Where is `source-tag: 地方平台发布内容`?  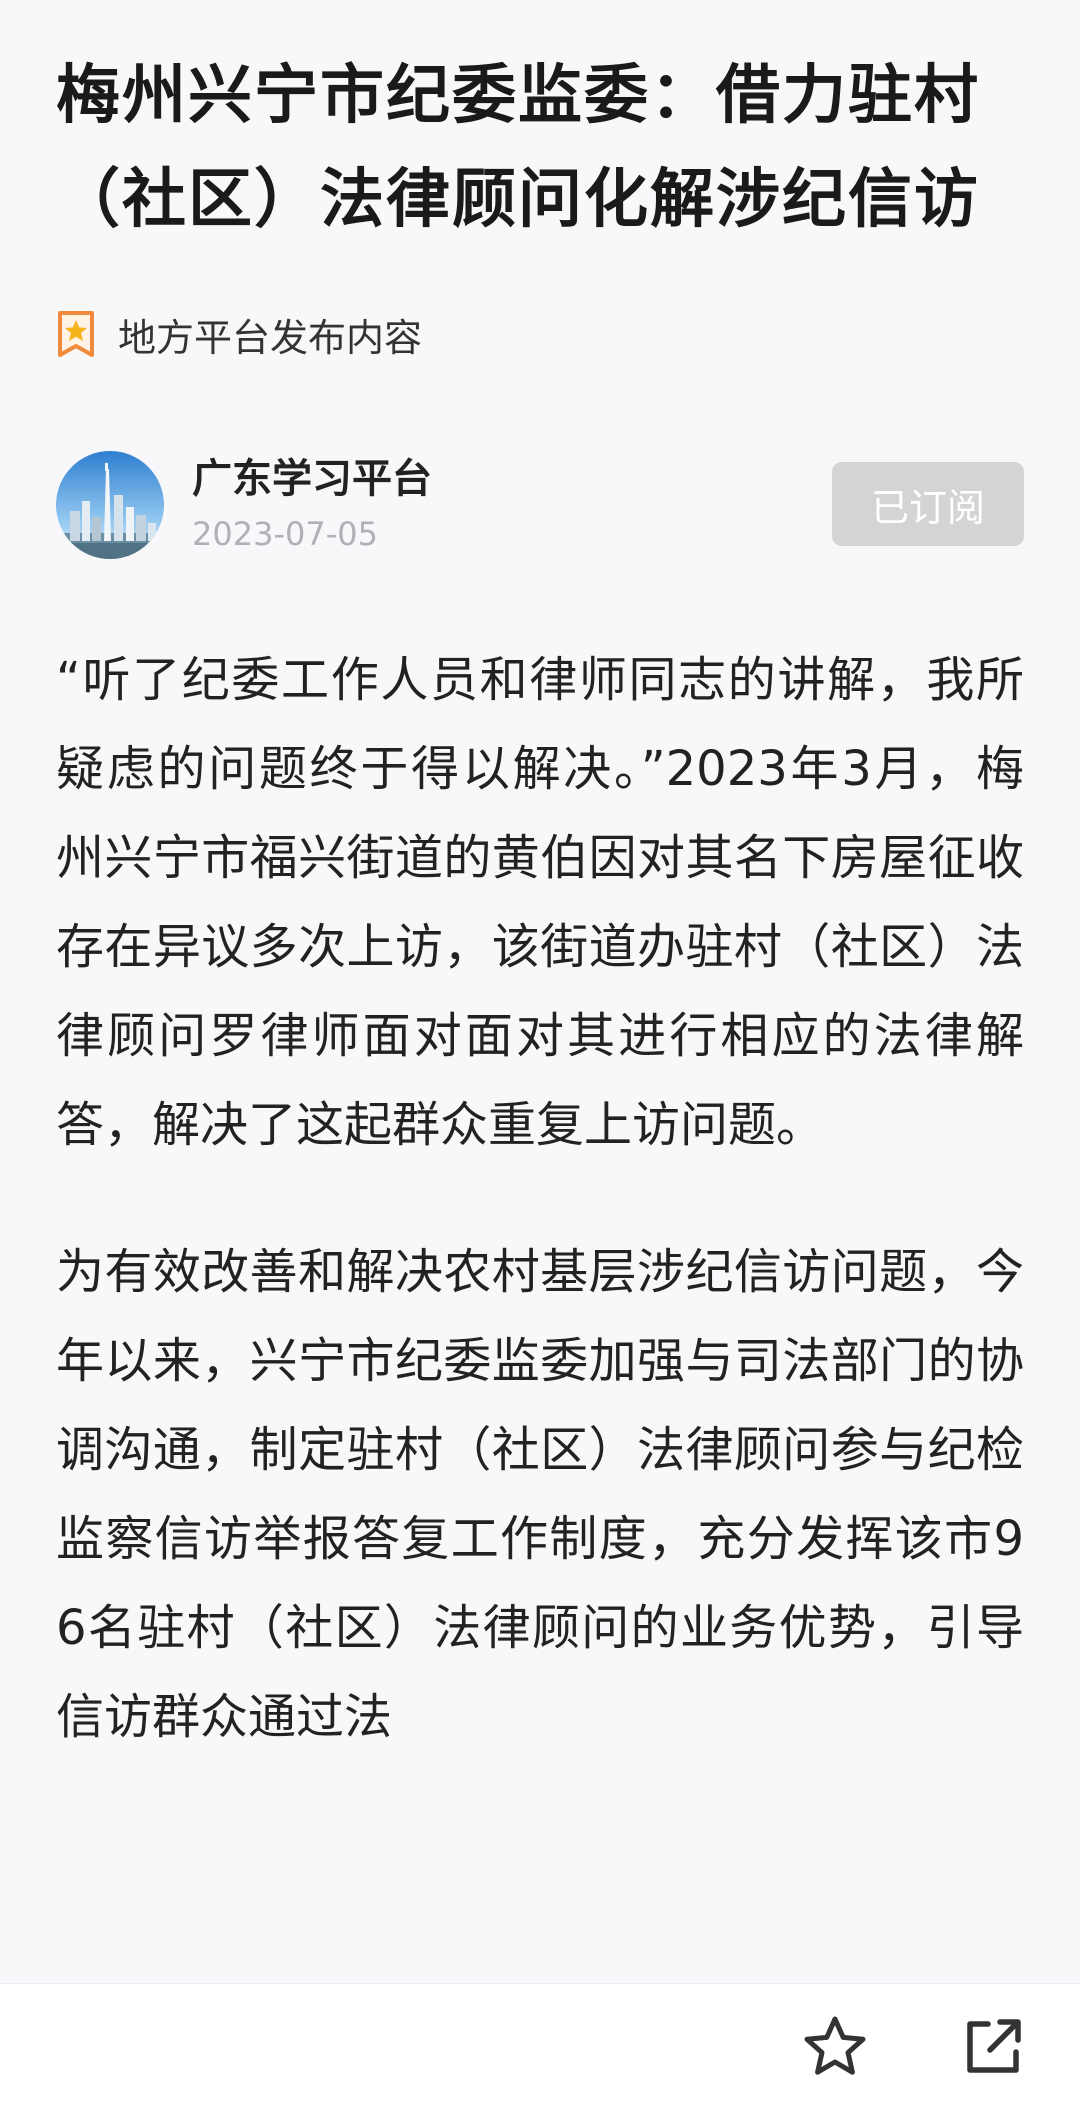 source-tag: 地方平台发布内容 is located at coordinates (540, 334).